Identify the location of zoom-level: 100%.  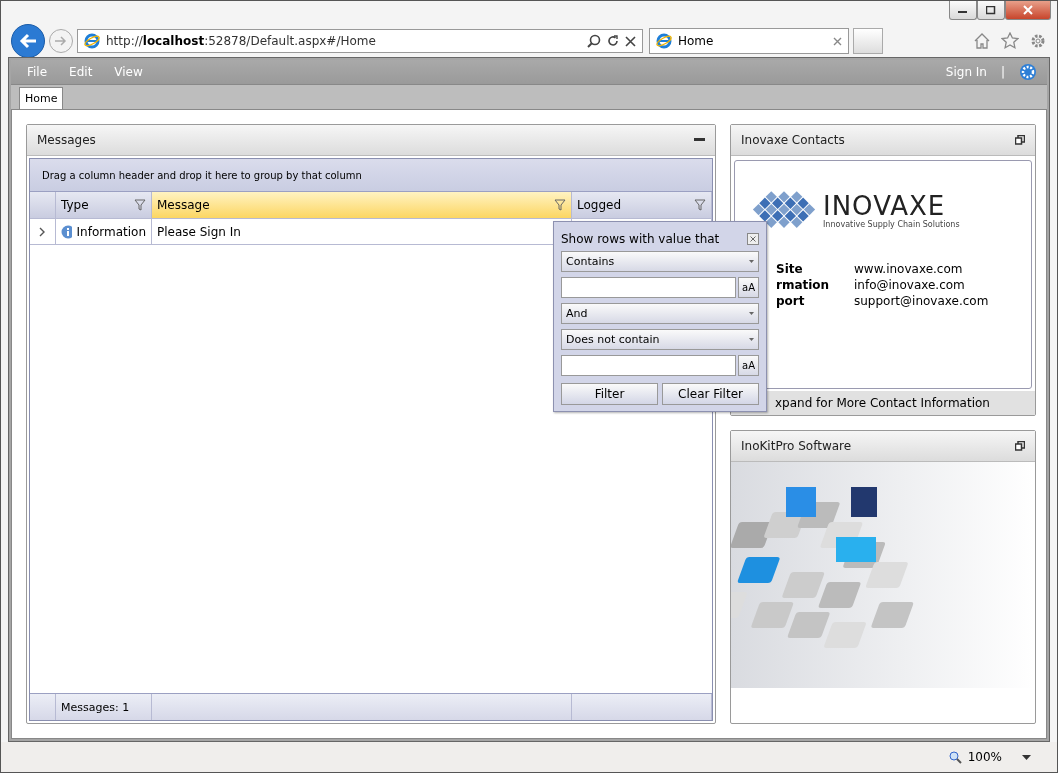
(984, 757).